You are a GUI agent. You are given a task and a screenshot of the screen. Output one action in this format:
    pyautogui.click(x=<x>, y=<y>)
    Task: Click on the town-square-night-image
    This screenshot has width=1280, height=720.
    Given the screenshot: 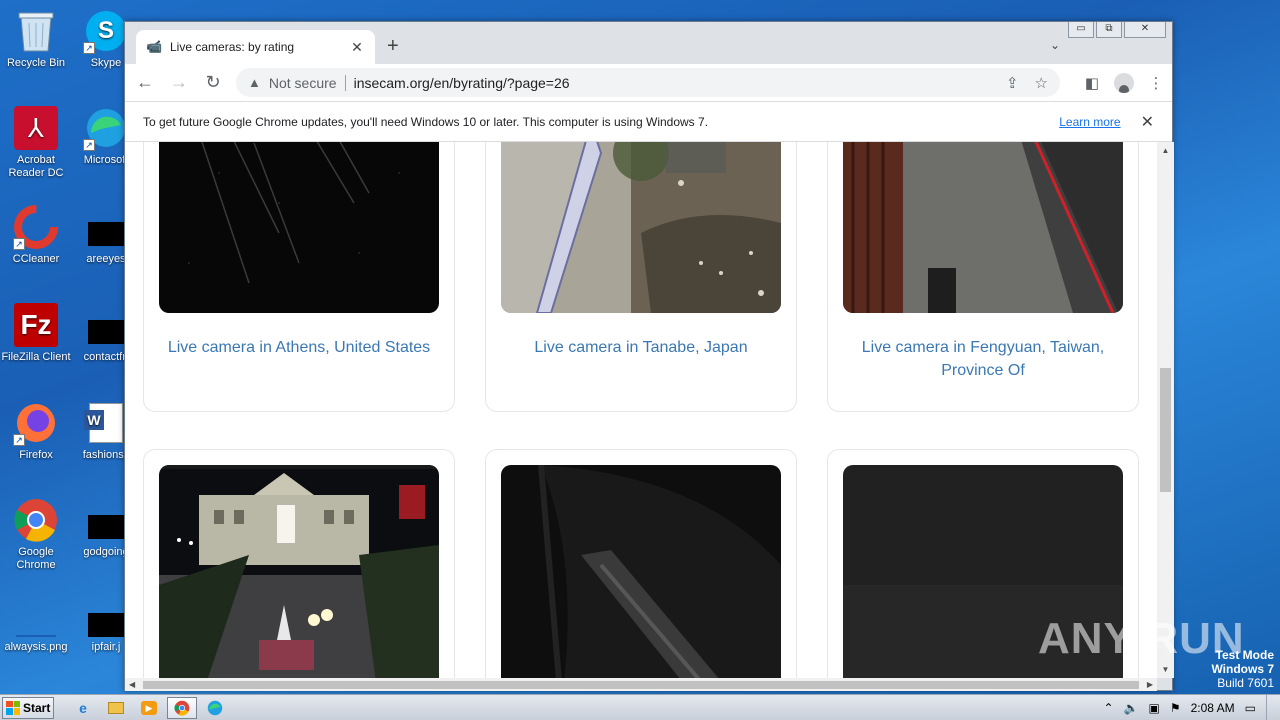 What is the action you would take?
    pyautogui.click(x=299, y=571)
    